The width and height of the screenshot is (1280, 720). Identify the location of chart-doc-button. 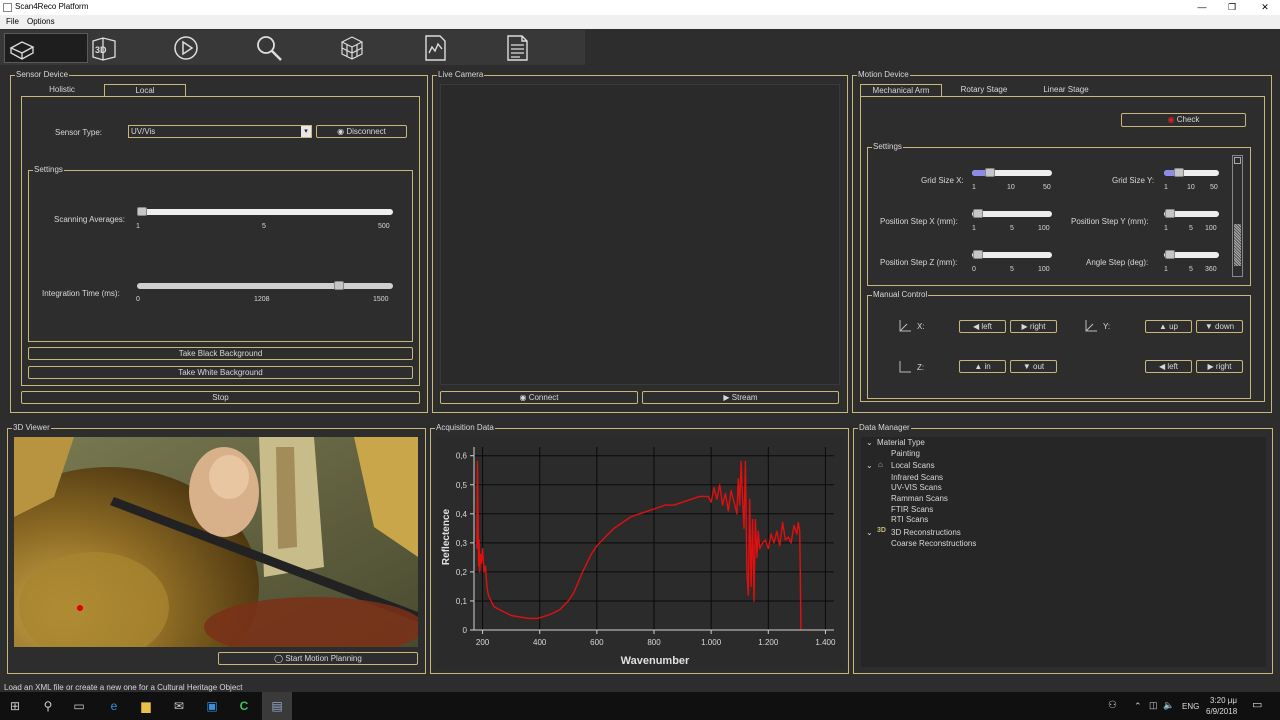
(435, 48).